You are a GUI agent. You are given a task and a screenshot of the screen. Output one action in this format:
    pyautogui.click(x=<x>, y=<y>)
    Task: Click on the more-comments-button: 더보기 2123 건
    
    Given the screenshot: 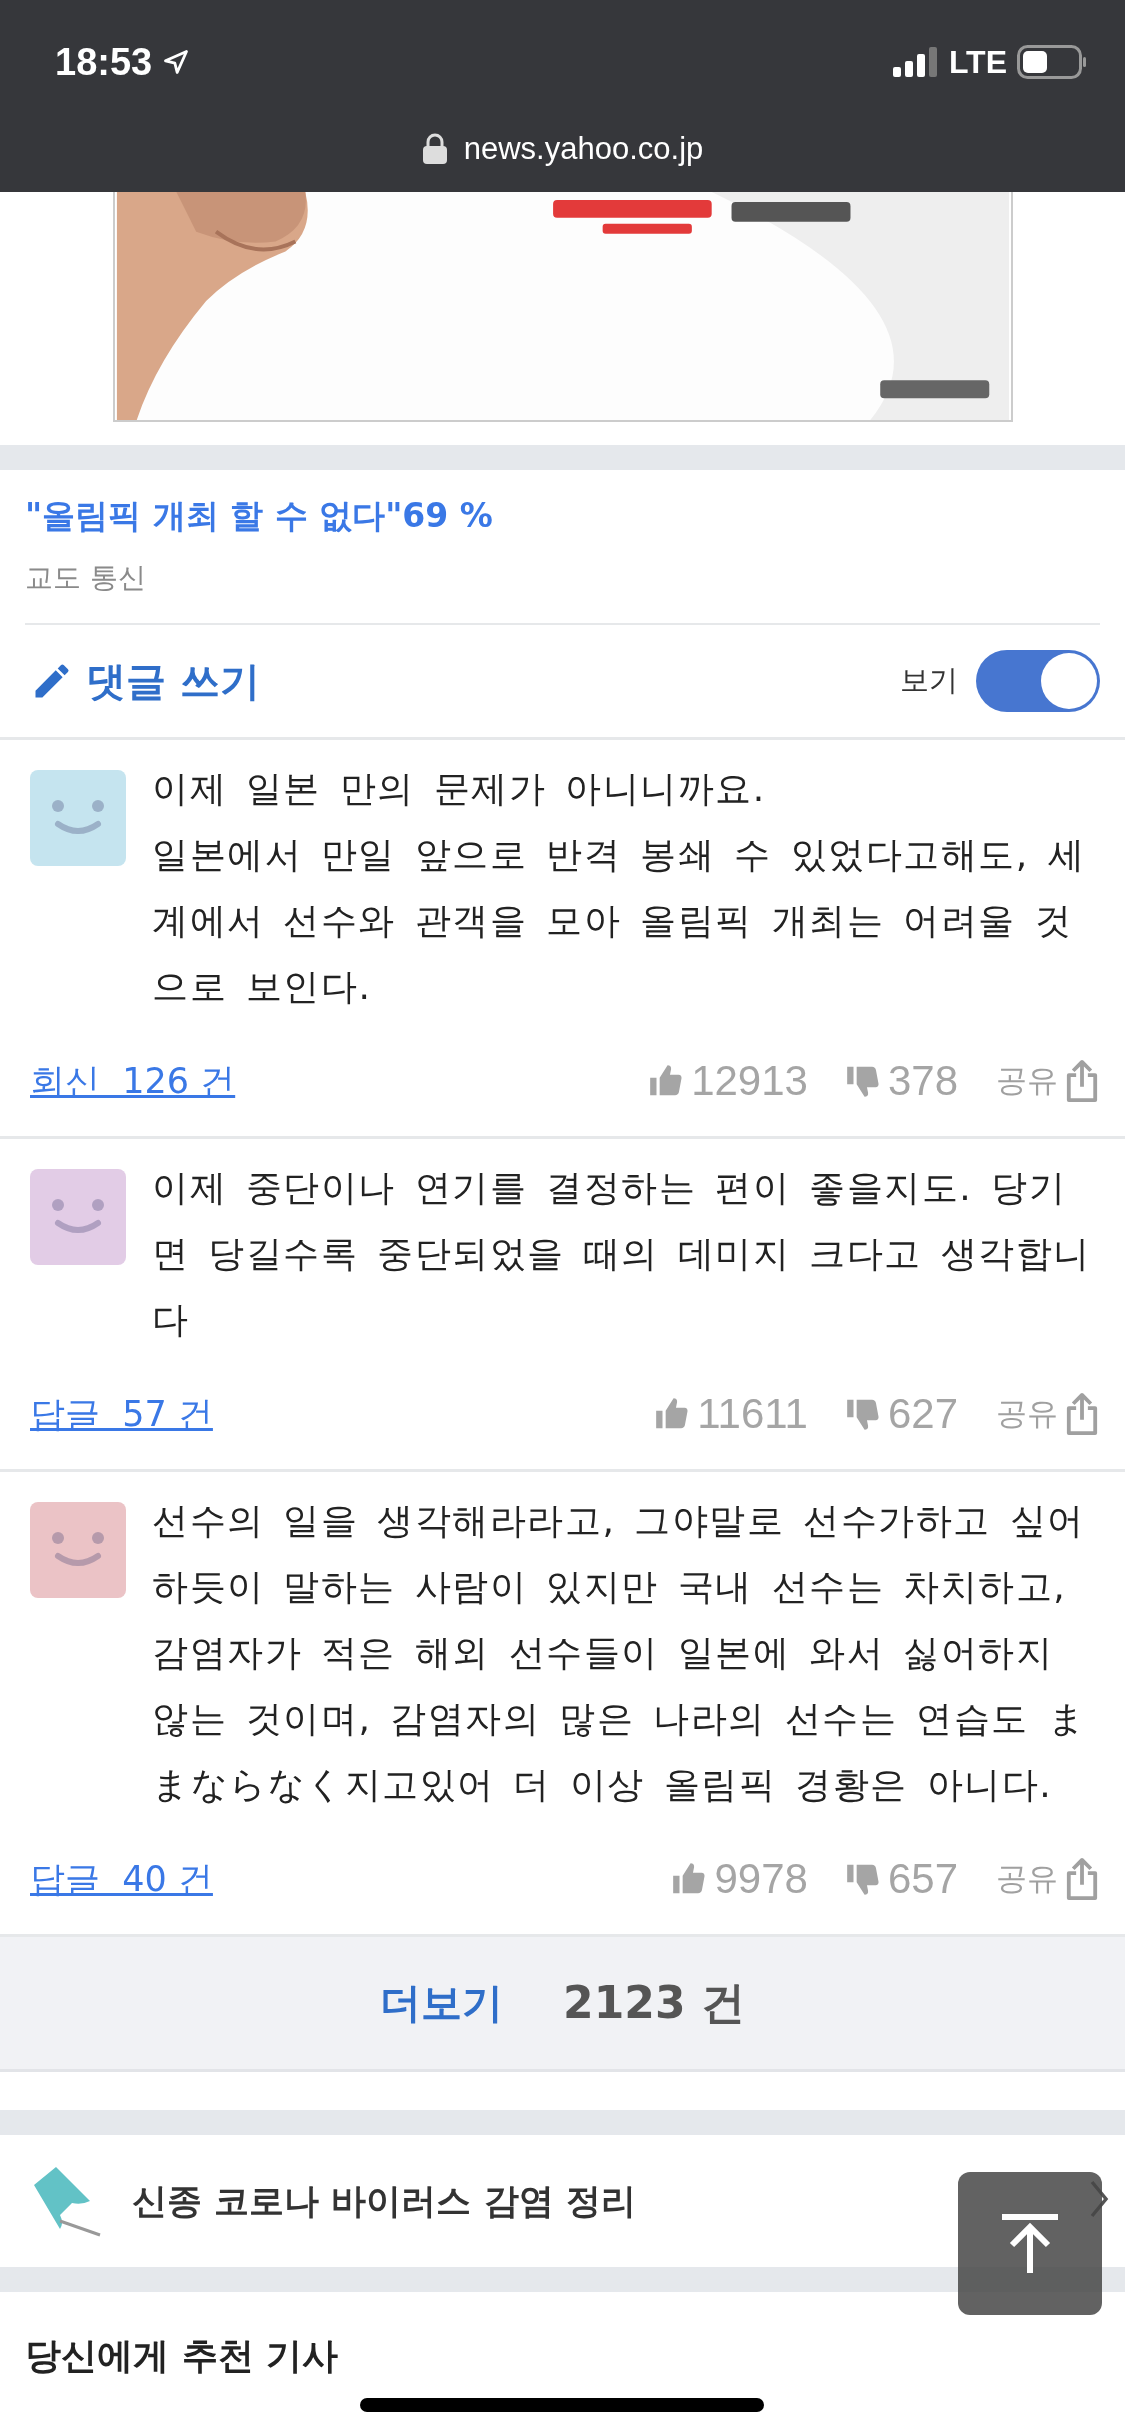 What is the action you would take?
    pyautogui.click(x=562, y=2004)
    